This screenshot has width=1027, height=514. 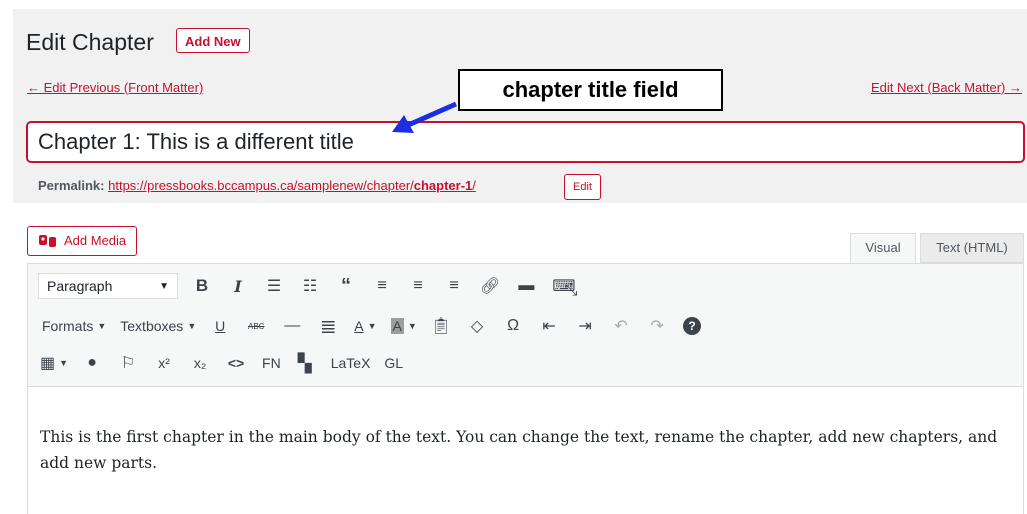 I want to click on add-media-button: Add Media, so click(x=82, y=241).